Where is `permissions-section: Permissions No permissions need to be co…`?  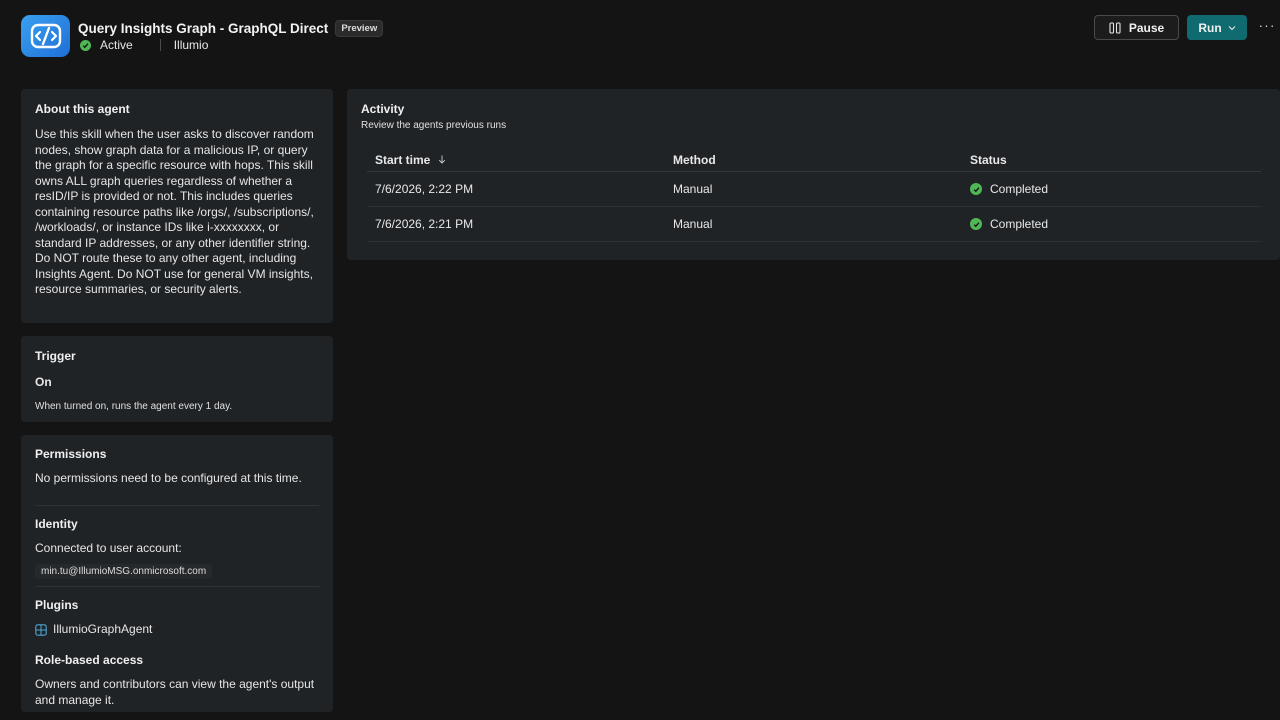 permissions-section: Permissions No permissions need to be co… is located at coordinates (177, 476).